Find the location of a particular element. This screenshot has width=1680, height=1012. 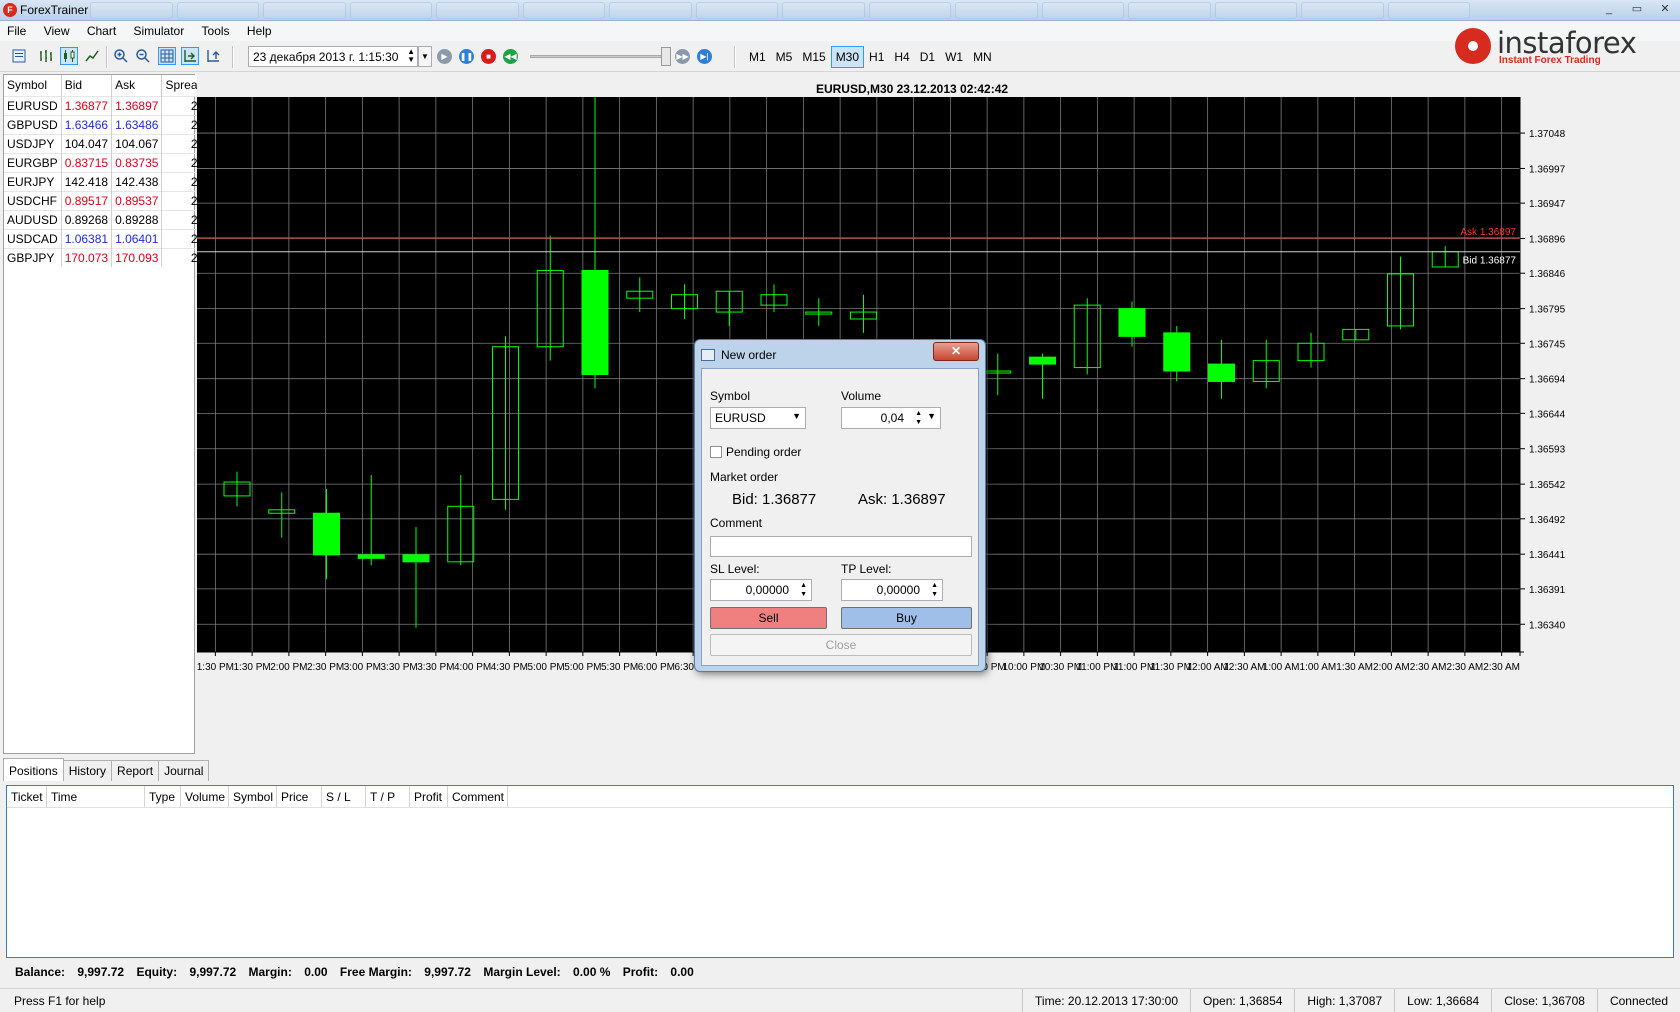

volume-dropdown-icon: ▼ is located at coordinates (931, 416).